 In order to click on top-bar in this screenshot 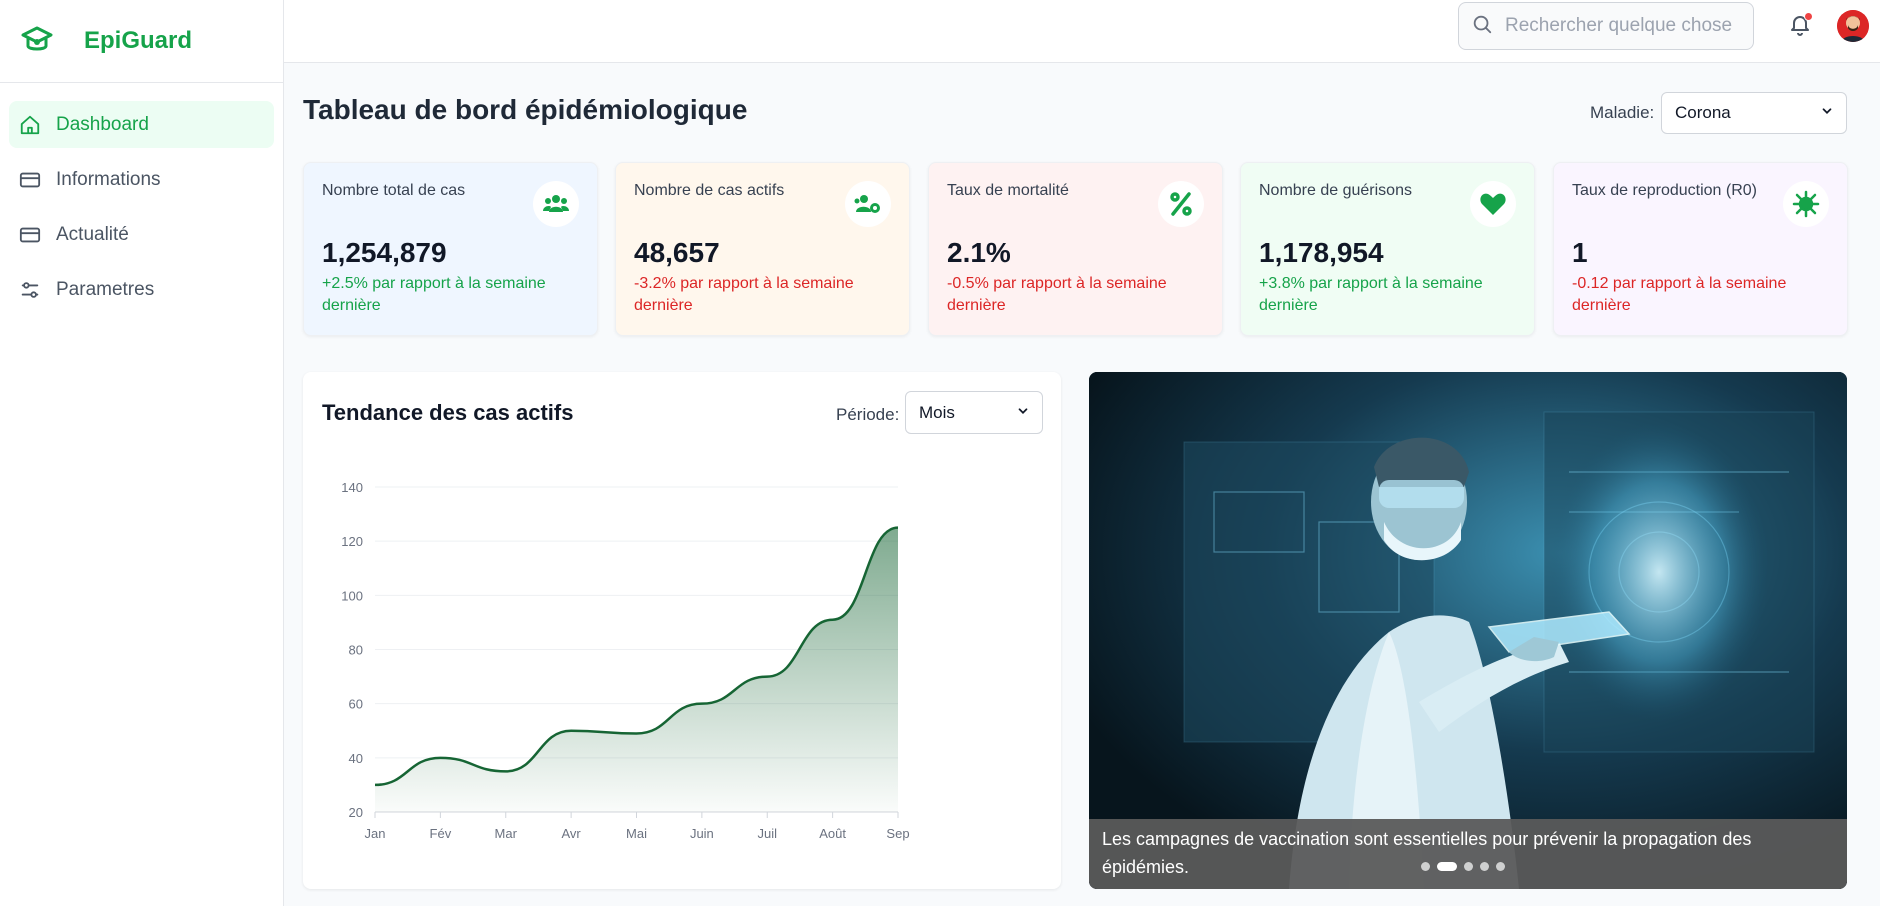, I will do `click(1082, 31)`.